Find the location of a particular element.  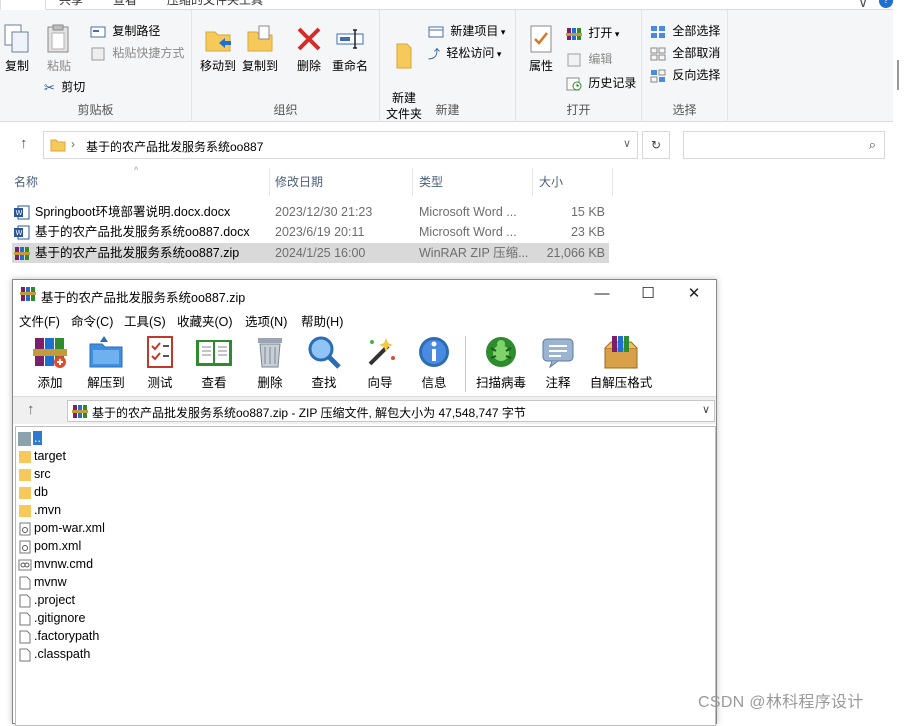

menu-help: 帮助(H) is located at coordinates (322, 320).